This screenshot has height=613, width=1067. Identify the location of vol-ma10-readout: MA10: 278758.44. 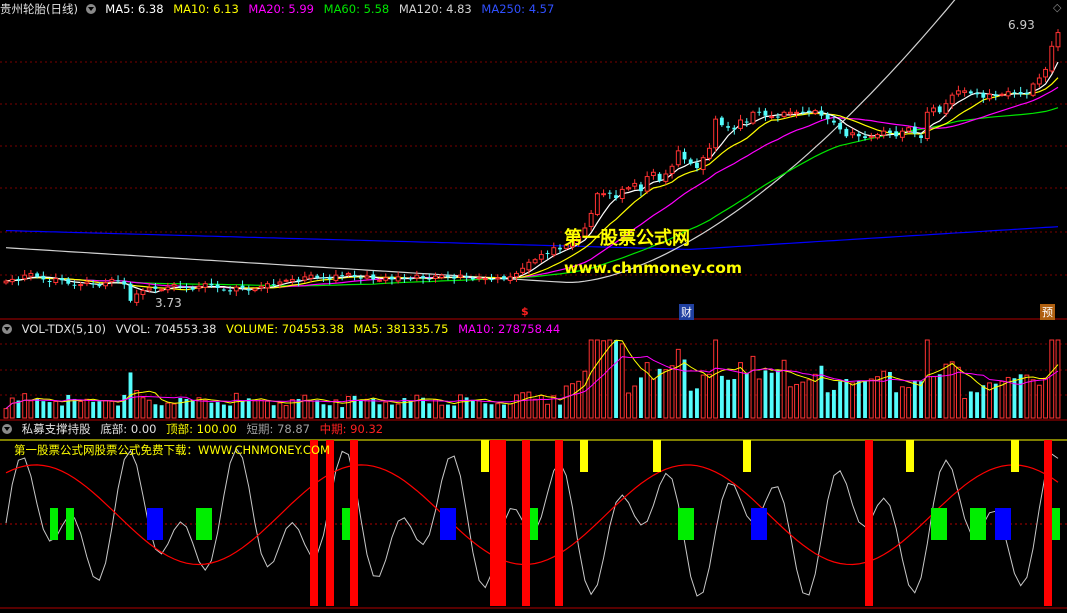
(509, 329).